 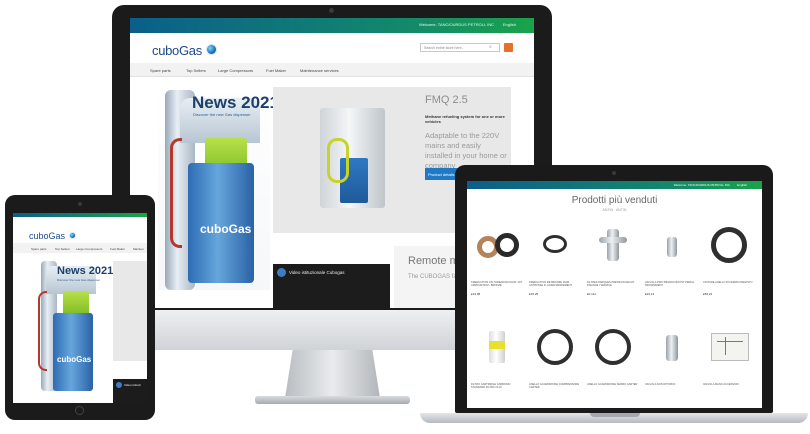 I want to click on tablet-video-title: Video istituzi, so click(x=132, y=385).